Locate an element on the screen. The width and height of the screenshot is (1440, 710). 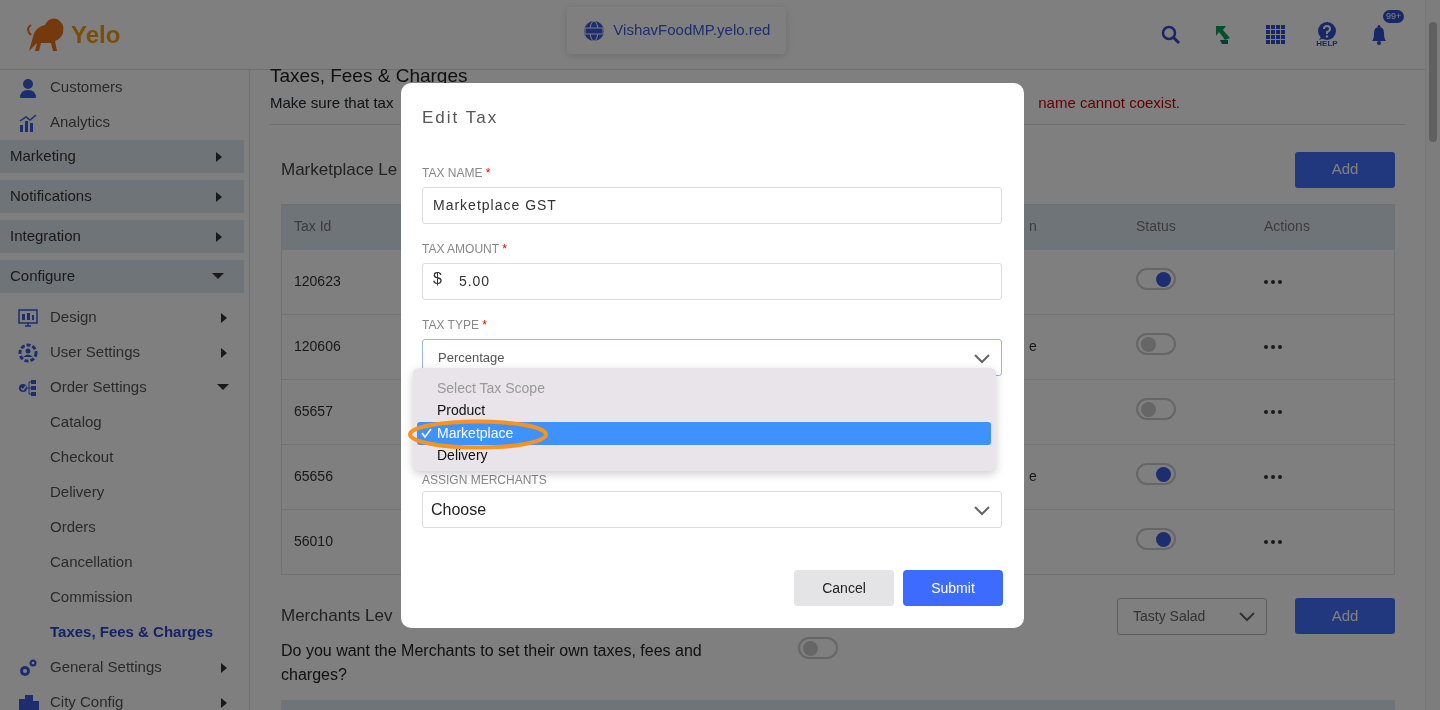
sidebar-link: Taxes, Fees & Charges is located at coordinates (124, 632).